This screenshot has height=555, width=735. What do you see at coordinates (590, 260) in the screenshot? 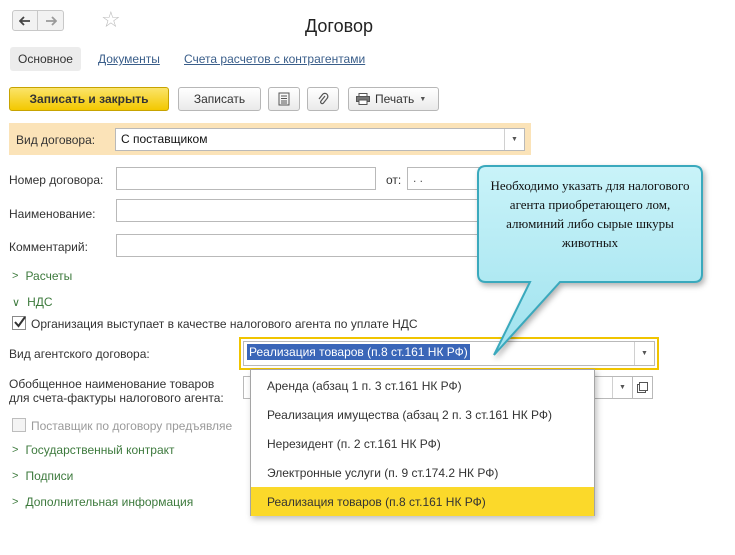
I see `callout-shape` at bounding box center [590, 260].